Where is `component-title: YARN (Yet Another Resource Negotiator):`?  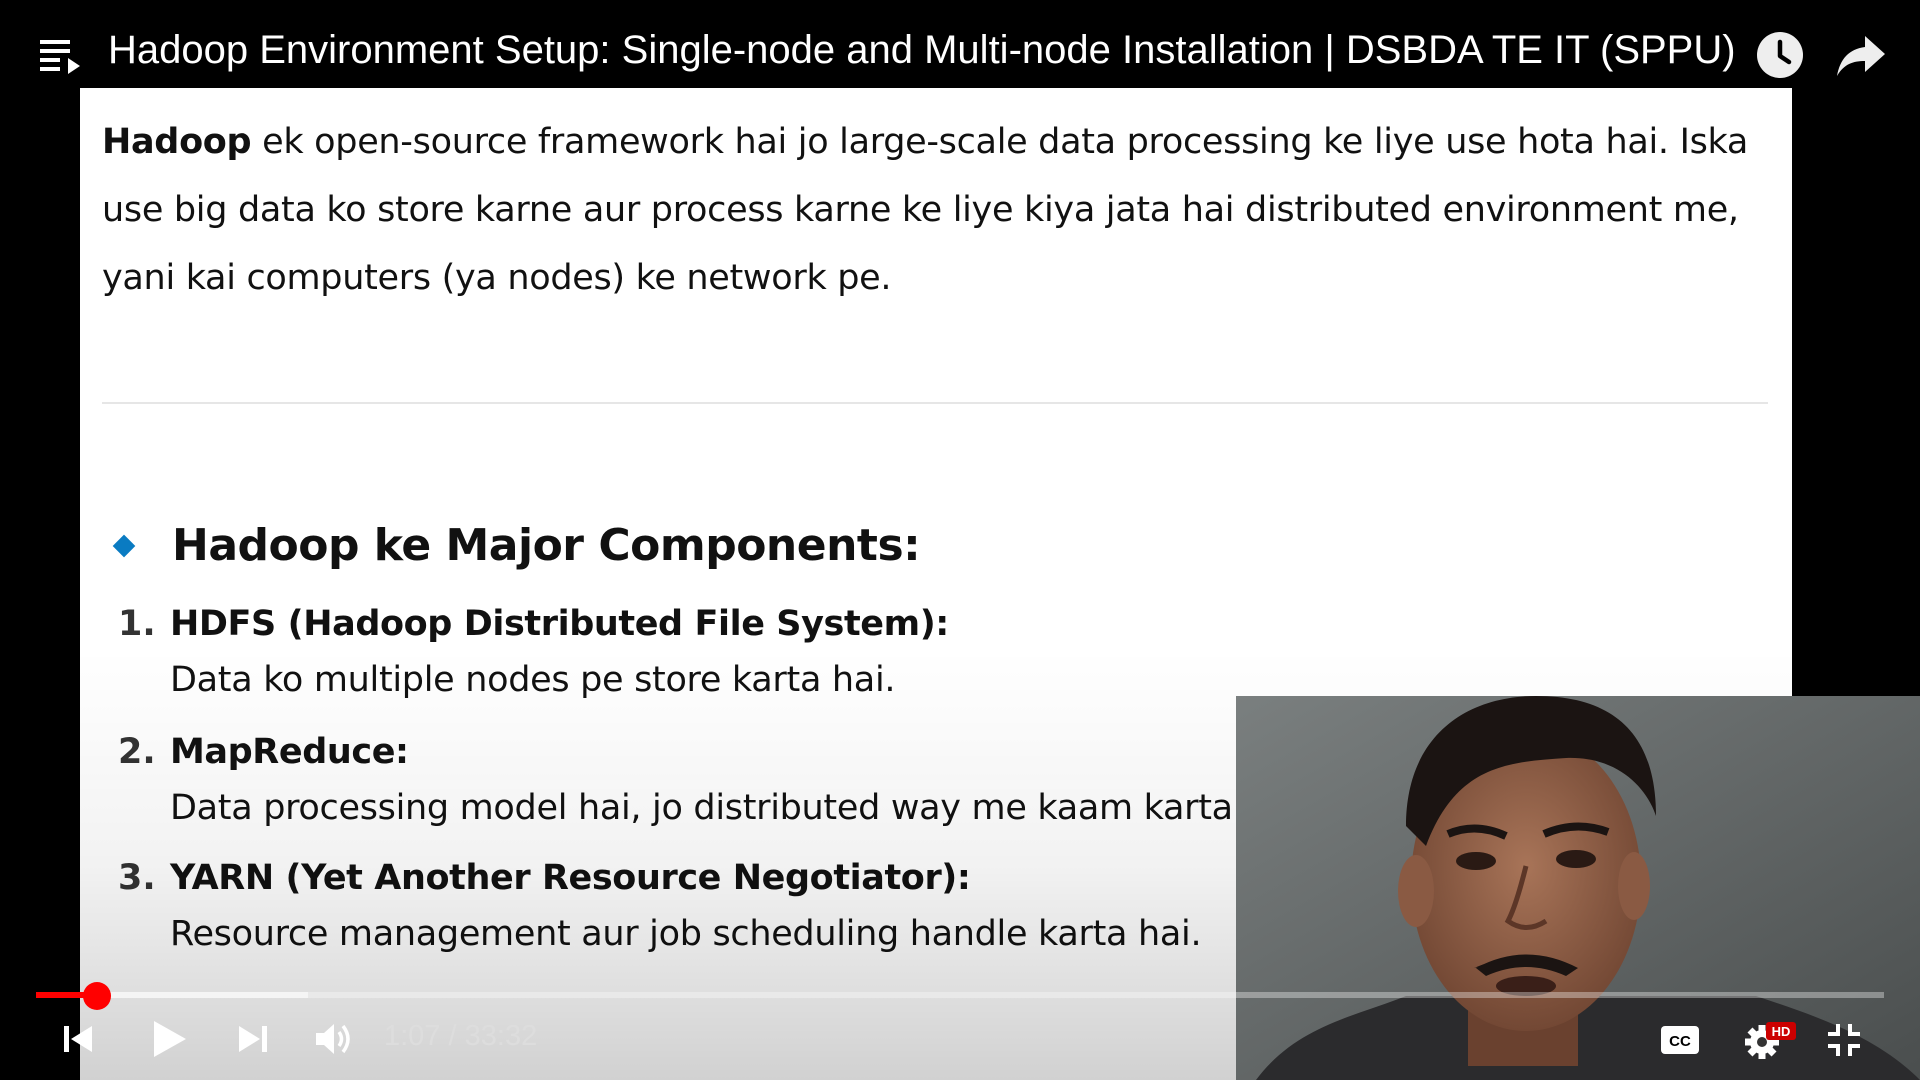 component-title: YARN (Yet Another Resource Negotiator): is located at coordinates (570, 878).